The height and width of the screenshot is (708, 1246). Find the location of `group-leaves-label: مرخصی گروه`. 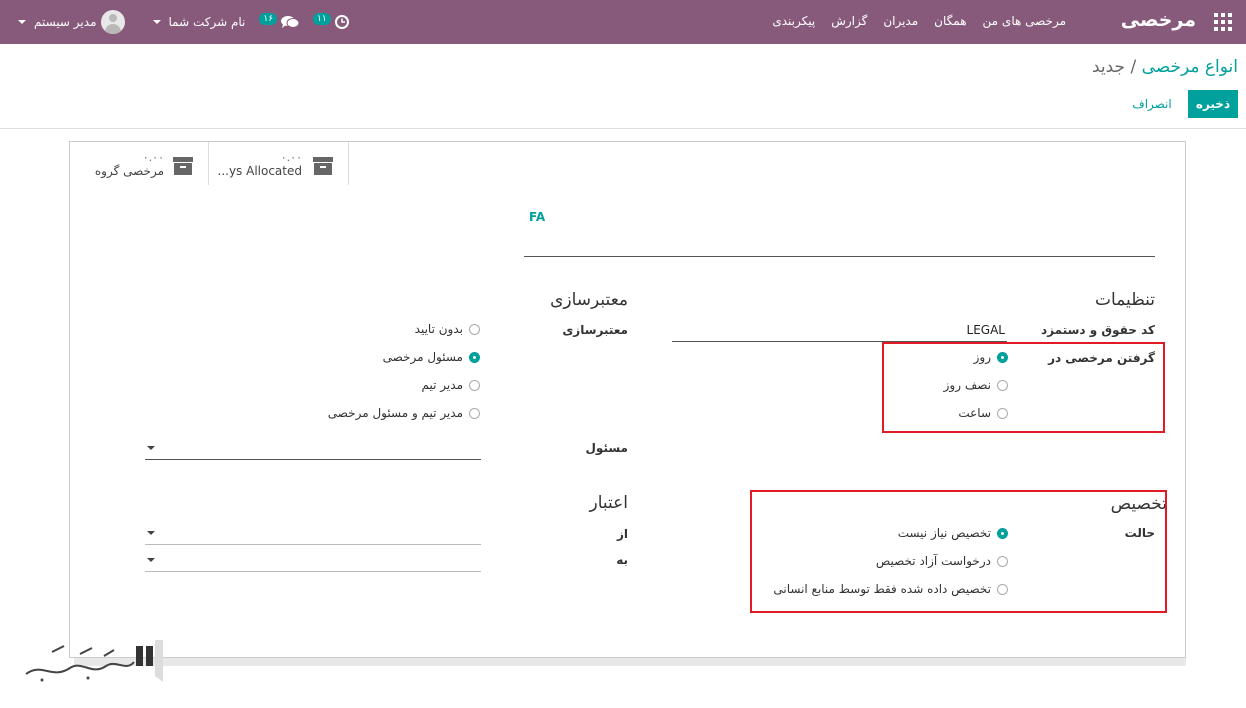

group-leaves-label: مرخصی گروه is located at coordinates (129, 171).